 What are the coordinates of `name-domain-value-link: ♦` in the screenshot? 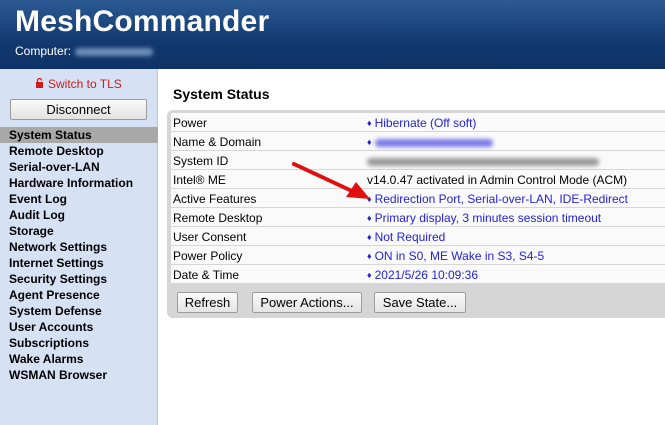 It's located at (430, 142).